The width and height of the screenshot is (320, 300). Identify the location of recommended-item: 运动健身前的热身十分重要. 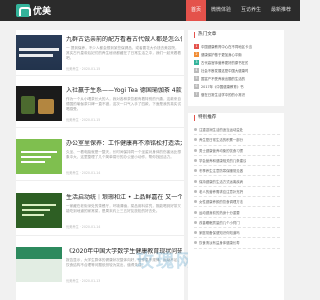
(237, 212).